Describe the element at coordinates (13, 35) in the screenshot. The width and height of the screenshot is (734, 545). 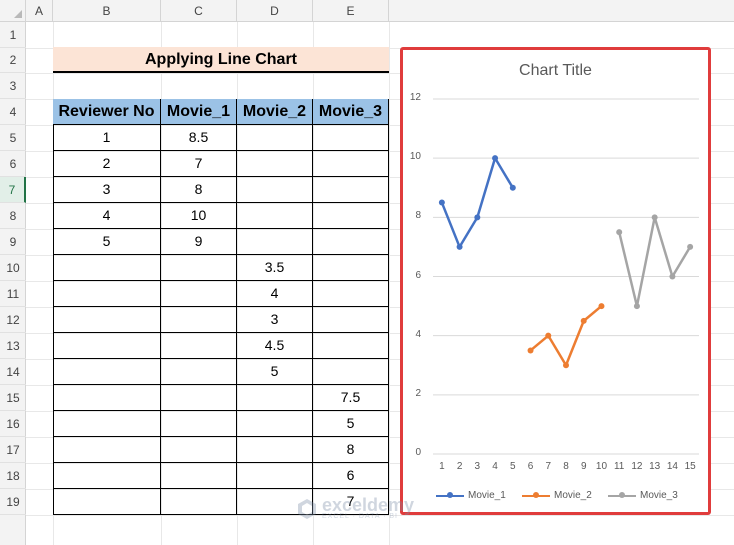
I see `row-header-1: 1` at that location.